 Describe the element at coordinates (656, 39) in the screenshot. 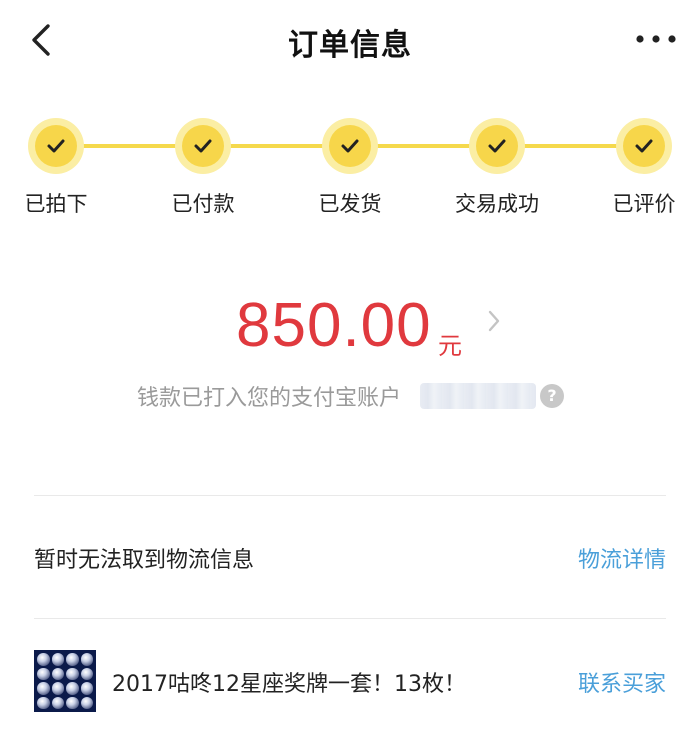

I see `more-options-icon` at that location.